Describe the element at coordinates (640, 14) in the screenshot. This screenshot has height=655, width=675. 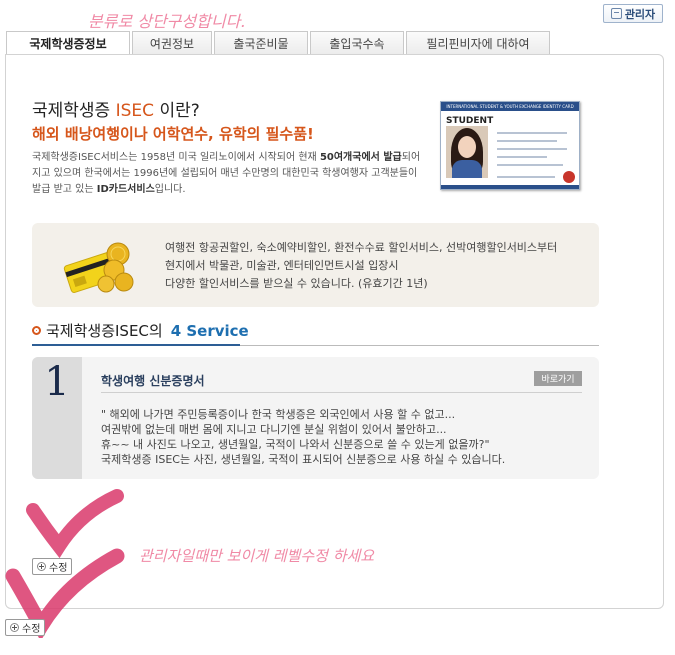
I see `admin-label: 관리자` at that location.